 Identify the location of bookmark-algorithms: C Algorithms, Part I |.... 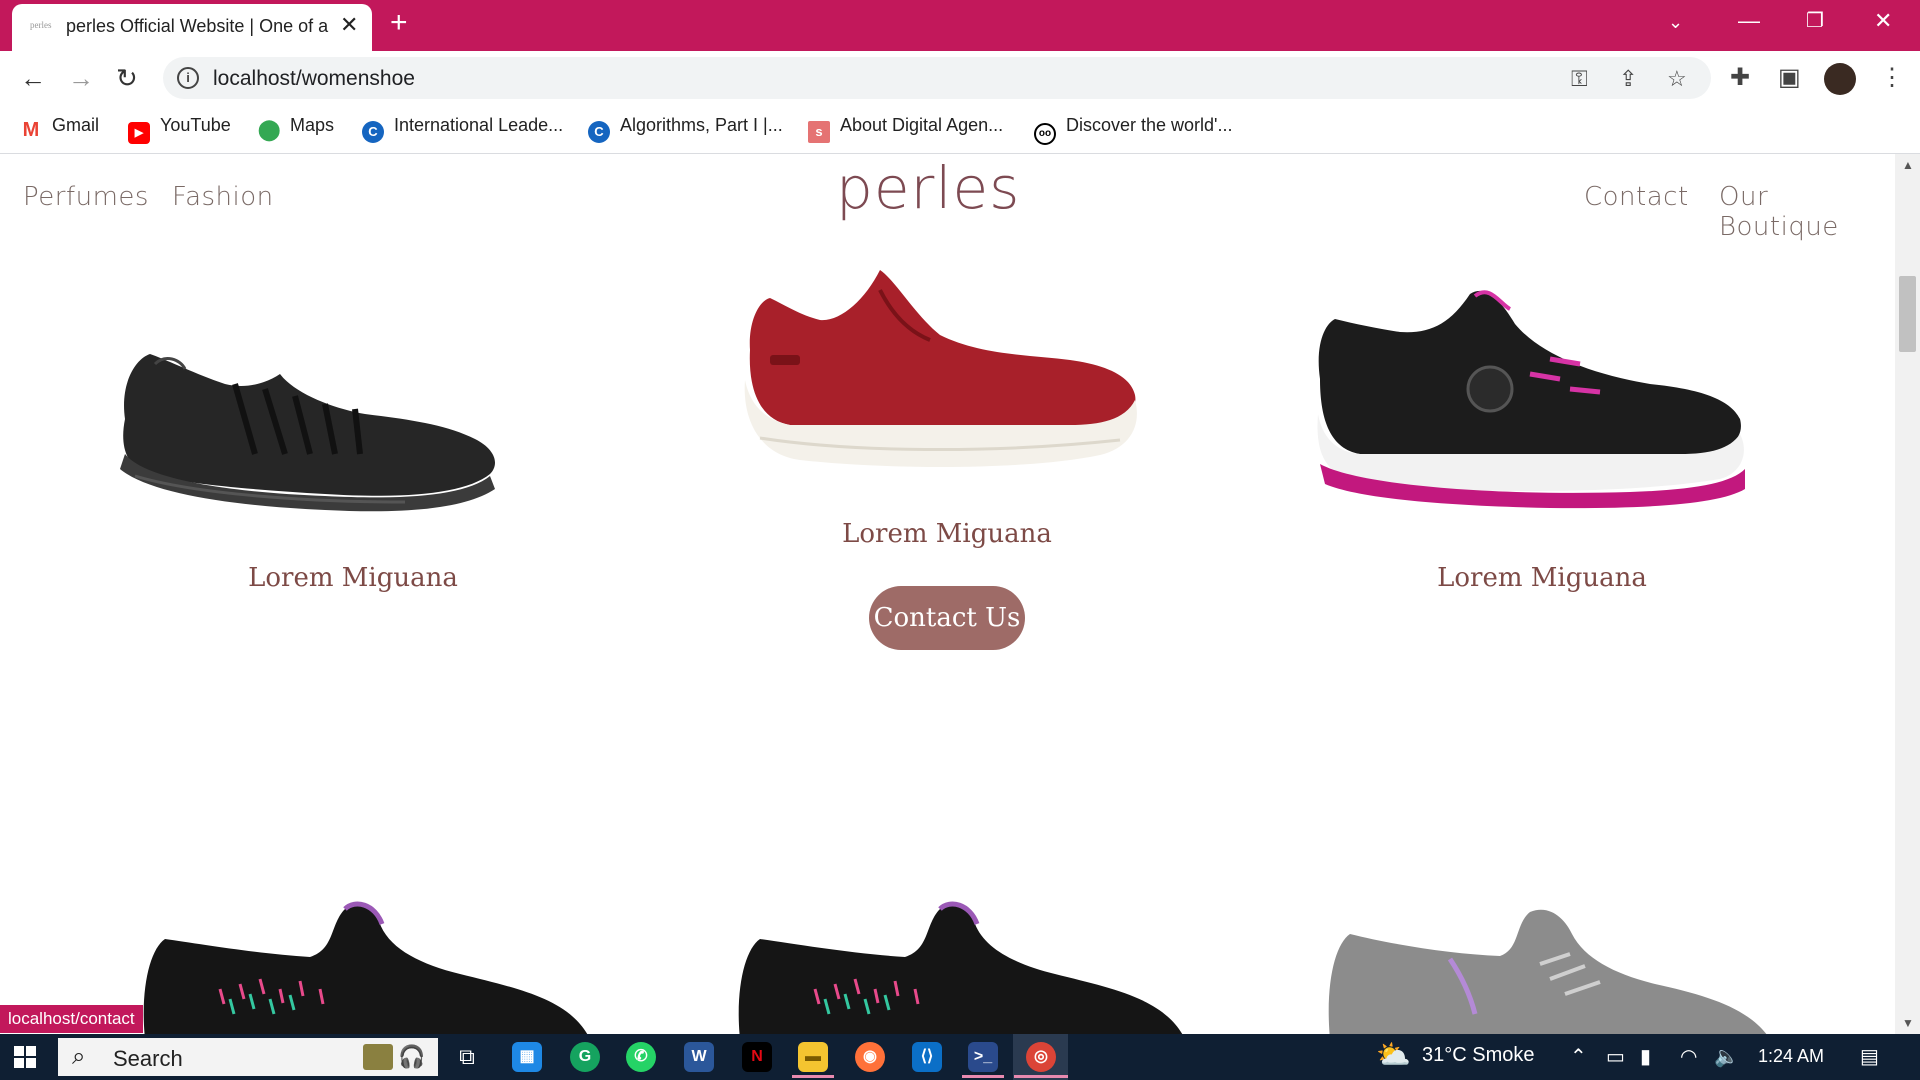
(685, 129).